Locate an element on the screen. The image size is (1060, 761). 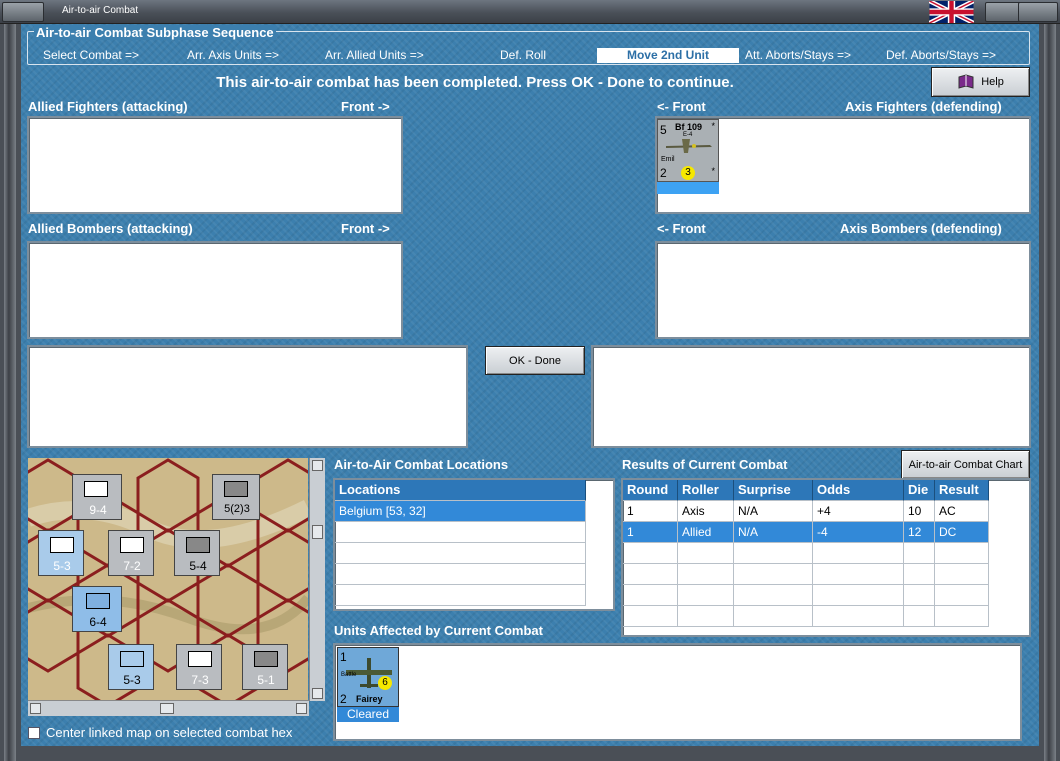
locations-title: Air-to-Air Combat Locations is located at coordinates (421, 464).